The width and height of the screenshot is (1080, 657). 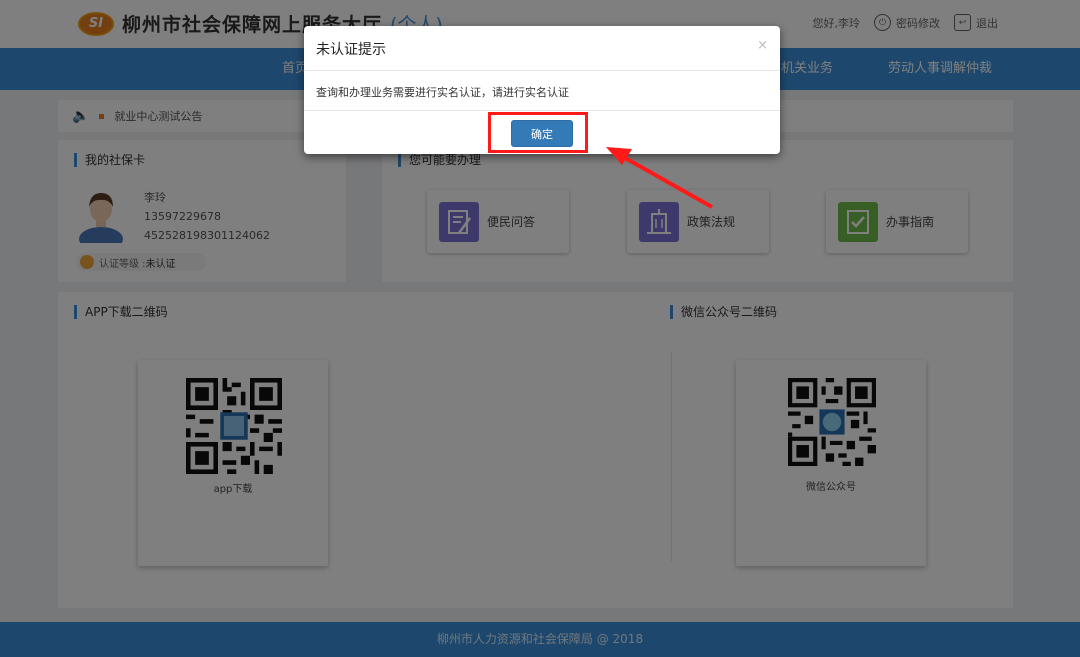 I want to click on highlight-box, so click(x=538, y=132).